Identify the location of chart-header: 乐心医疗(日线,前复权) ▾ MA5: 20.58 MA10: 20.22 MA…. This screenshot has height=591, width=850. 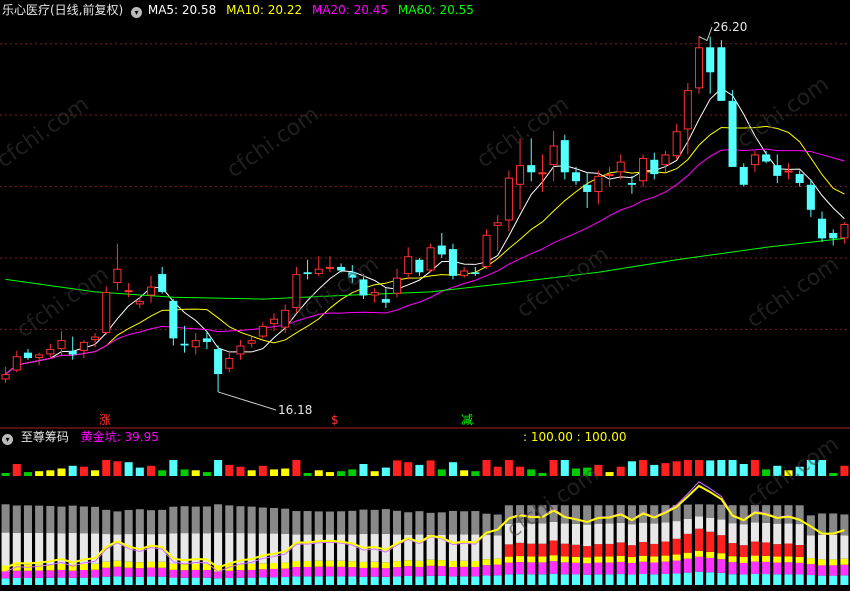
(238, 10).